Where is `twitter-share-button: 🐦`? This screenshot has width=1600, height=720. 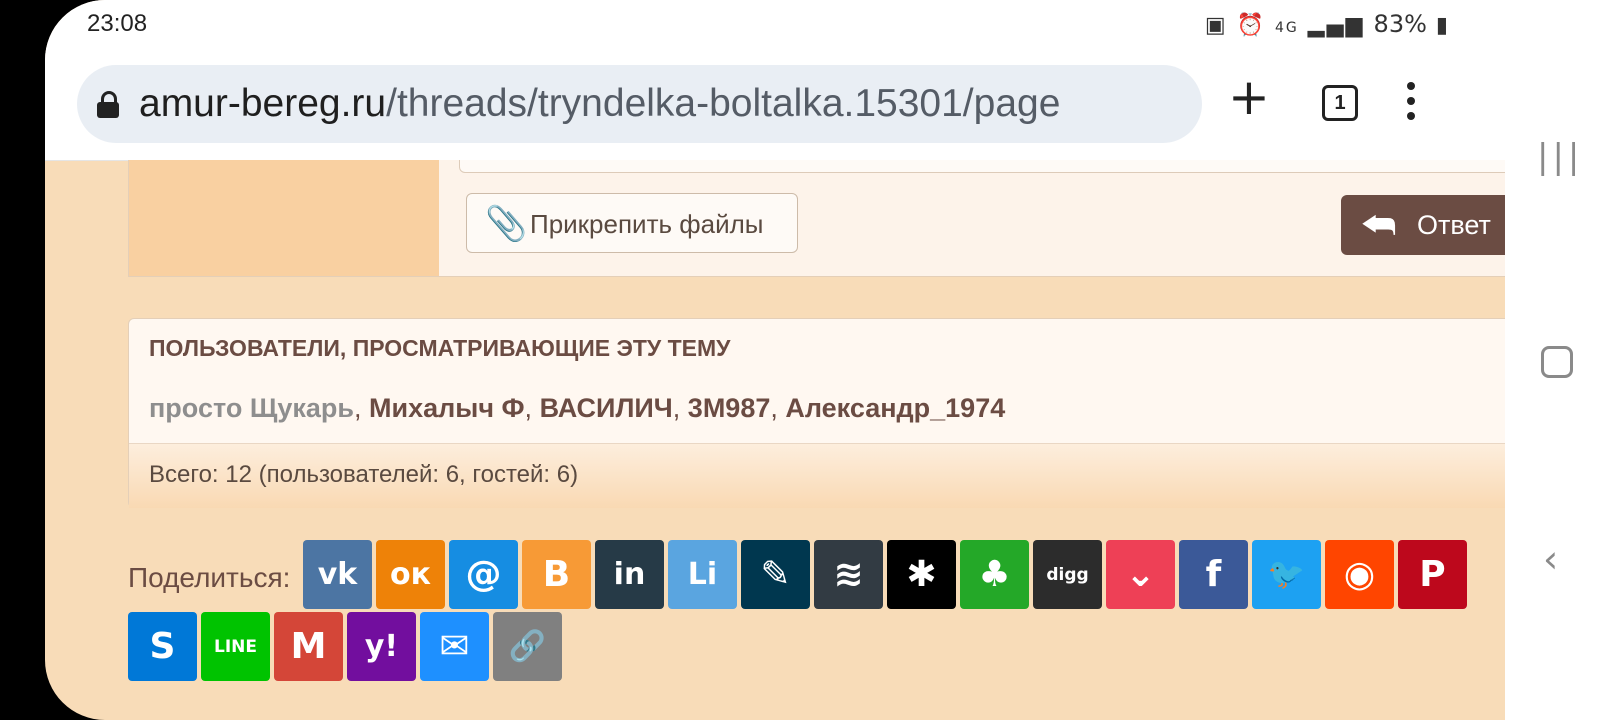 twitter-share-button: 🐦 is located at coordinates (1286, 574).